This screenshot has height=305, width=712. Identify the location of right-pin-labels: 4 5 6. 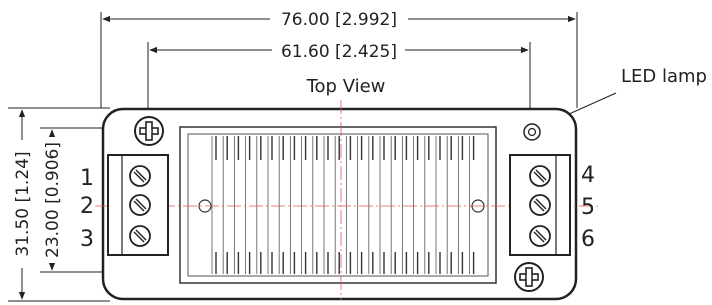
(588, 207).